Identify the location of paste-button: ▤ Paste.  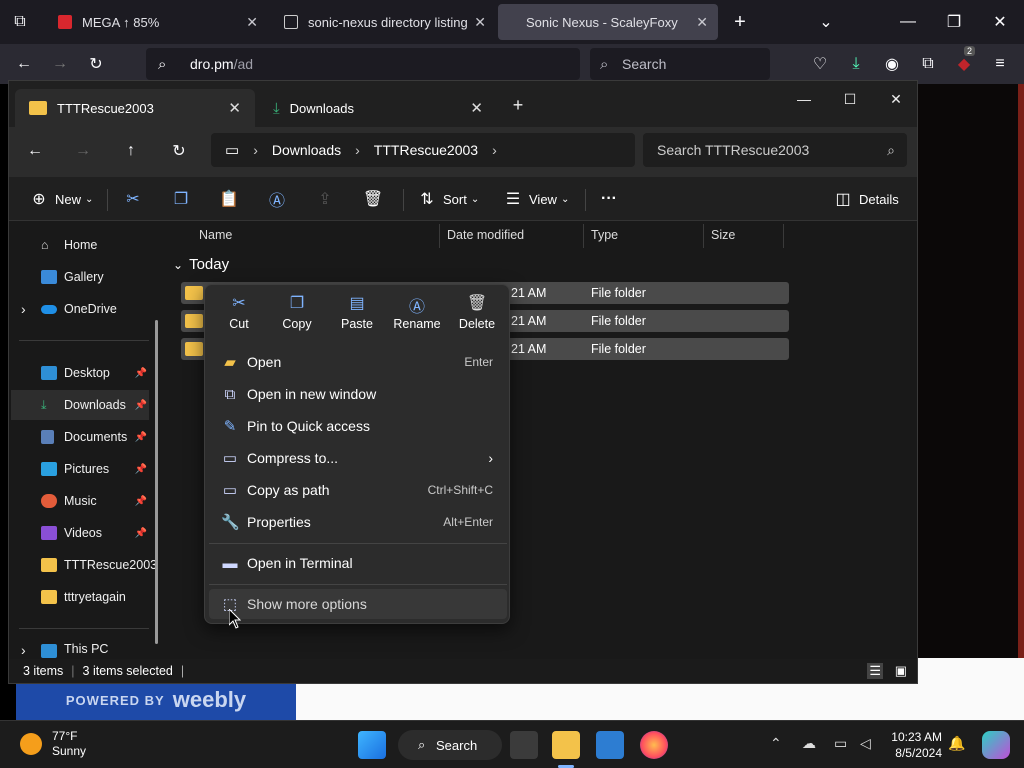
(357, 317).